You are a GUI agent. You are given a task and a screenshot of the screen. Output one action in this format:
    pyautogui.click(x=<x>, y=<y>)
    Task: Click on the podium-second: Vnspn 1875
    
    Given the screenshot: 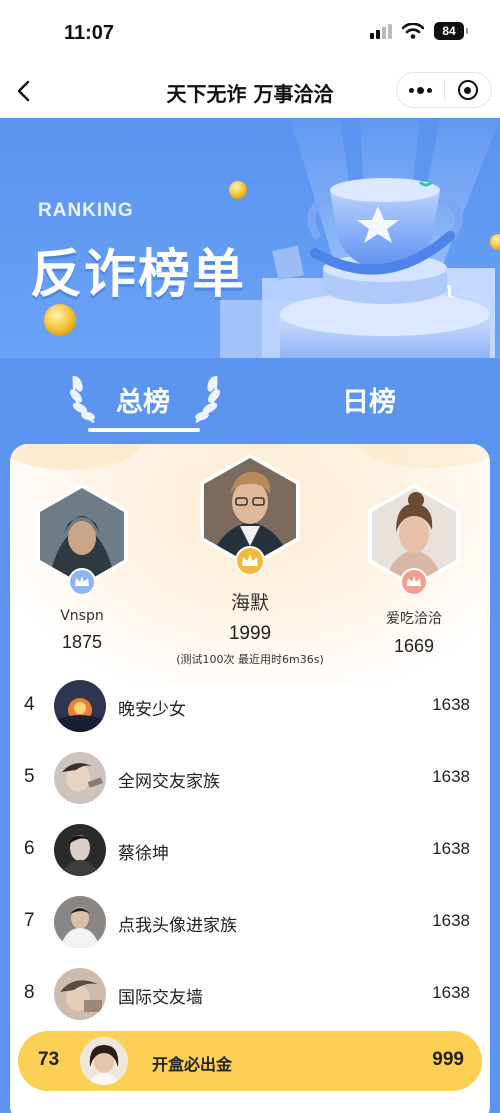 What is the action you would take?
    pyautogui.click(x=82, y=568)
    